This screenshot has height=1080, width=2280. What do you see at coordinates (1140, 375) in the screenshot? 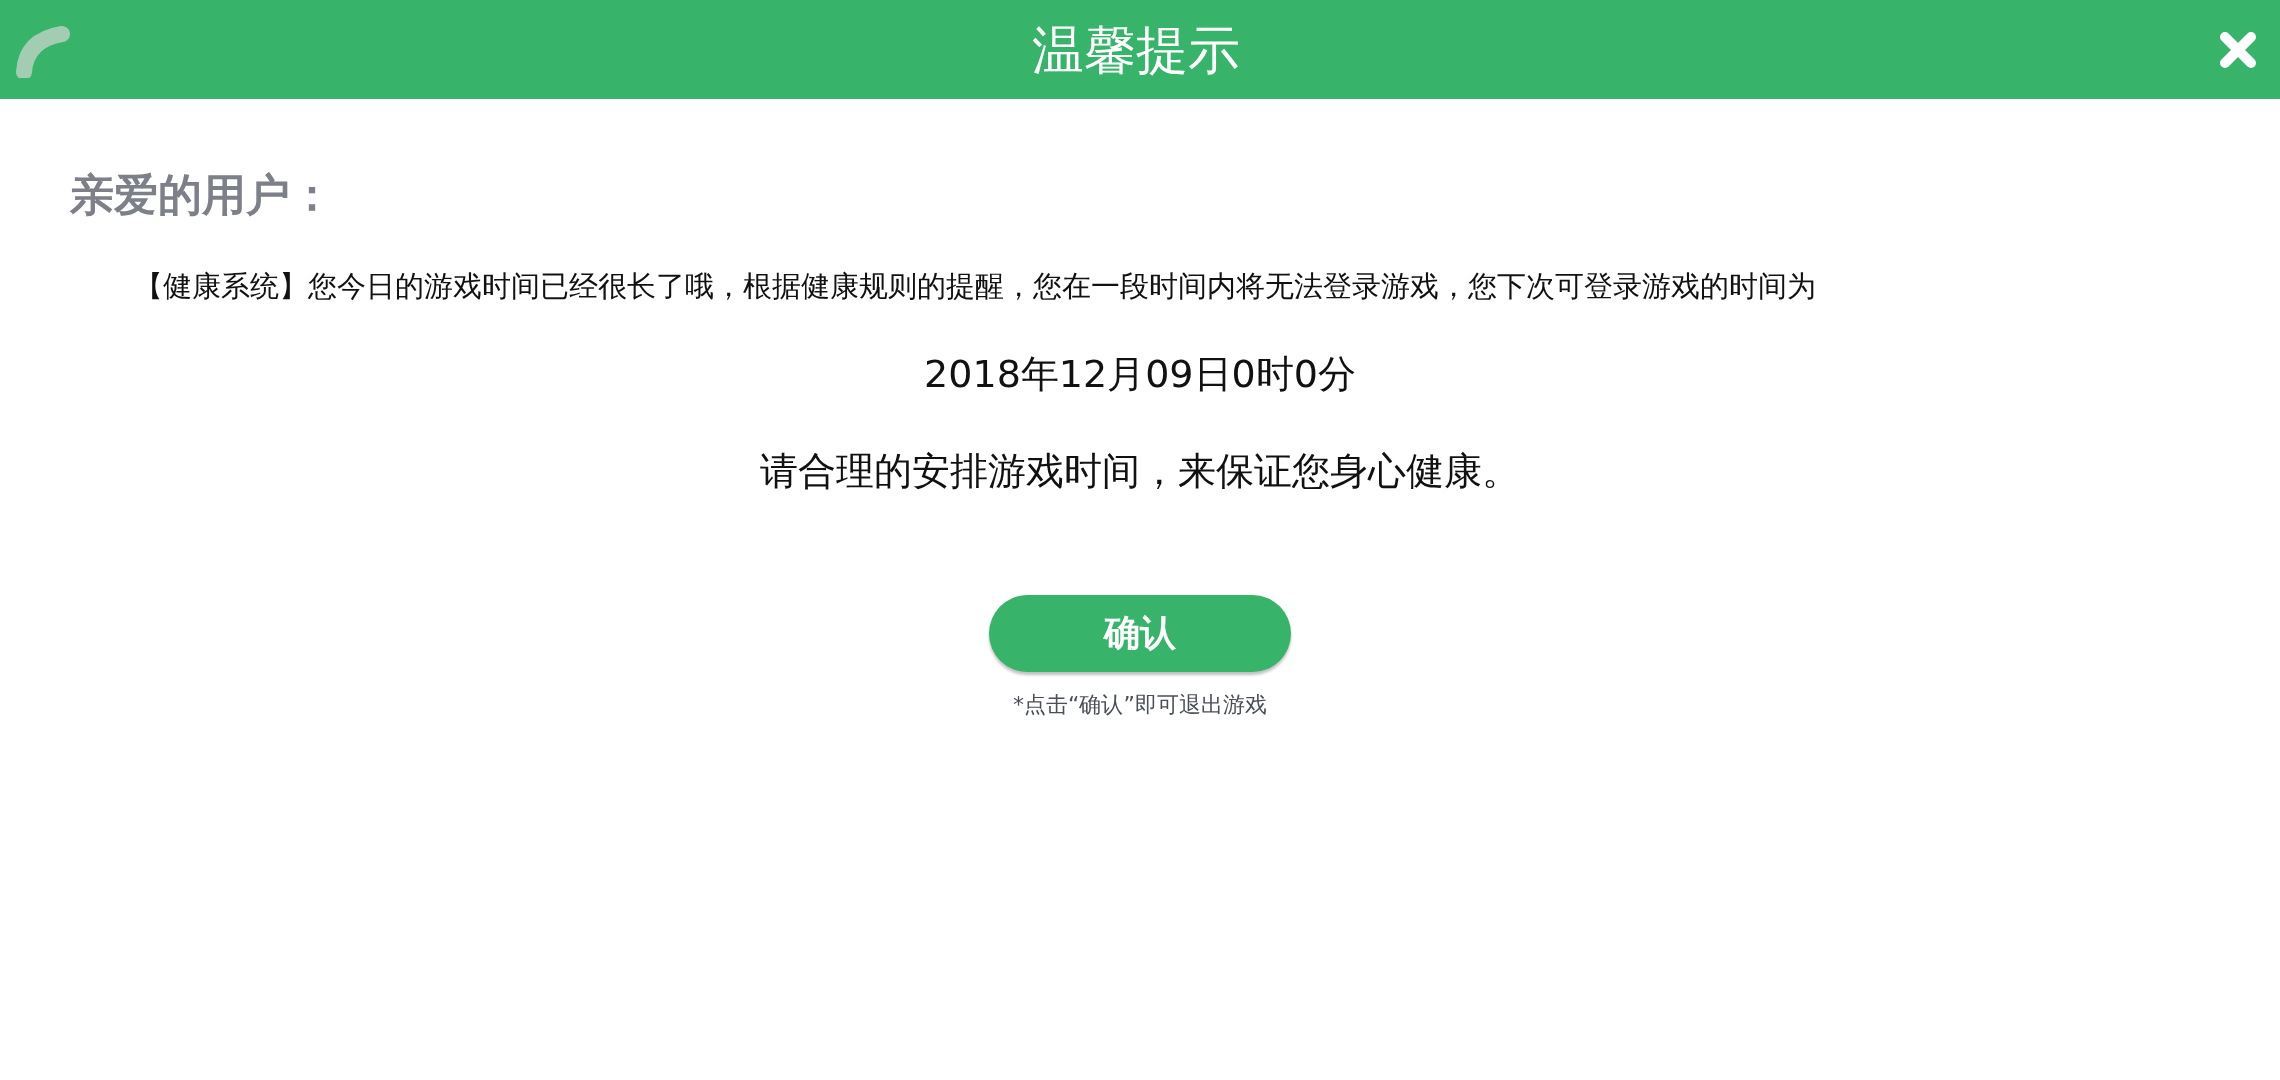
I see `next-login-time: 2018年12月09日0时0分` at bounding box center [1140, 375].